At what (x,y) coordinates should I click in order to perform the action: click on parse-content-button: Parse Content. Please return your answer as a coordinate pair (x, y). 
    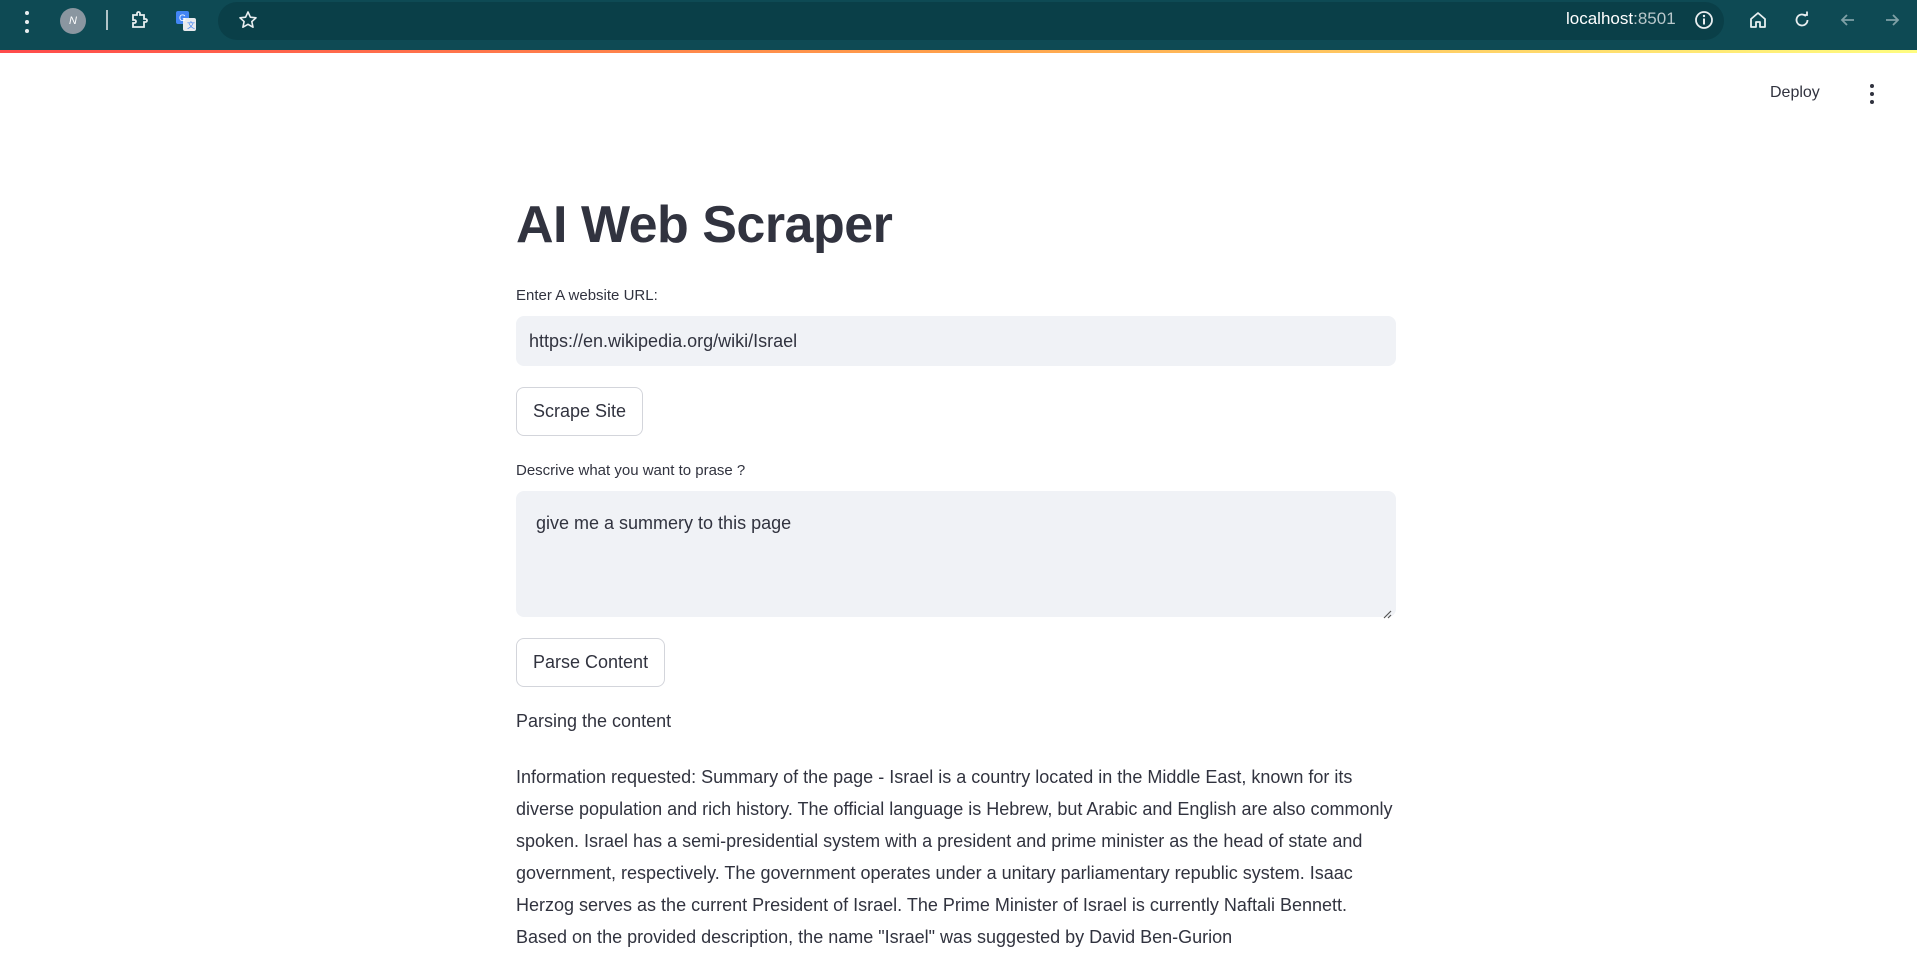
    Looking at the image, I should click on (591, 662).